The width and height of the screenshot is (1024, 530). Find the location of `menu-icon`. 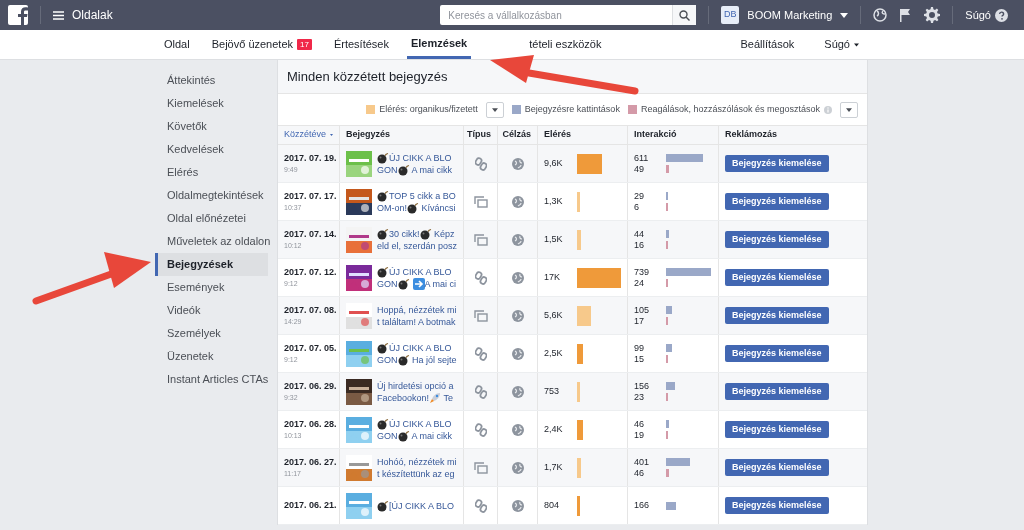

menu-icon is located at coordinates (58, 15).